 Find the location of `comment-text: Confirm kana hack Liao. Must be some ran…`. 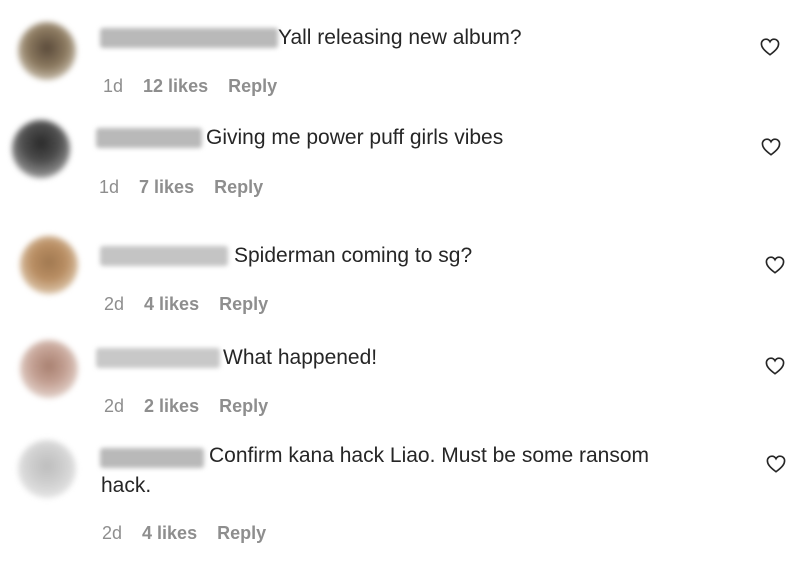

comment-text: Confirm kana hack Liao. Must be some ran… is located at coordinates (429, 455).